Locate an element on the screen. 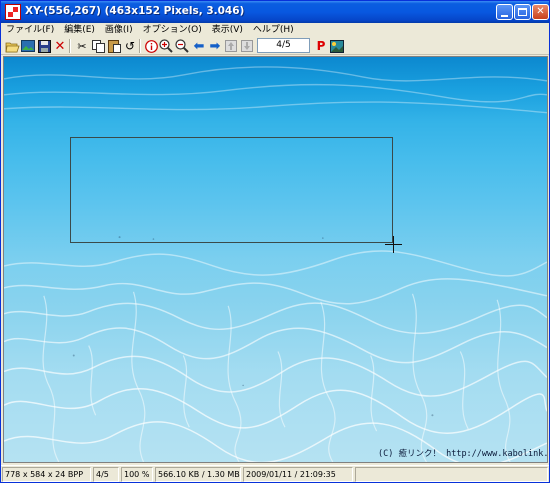 The height and width of the screenshot is (483, 550). crosshair-cursor-icon is located at coordinates (393, 244).